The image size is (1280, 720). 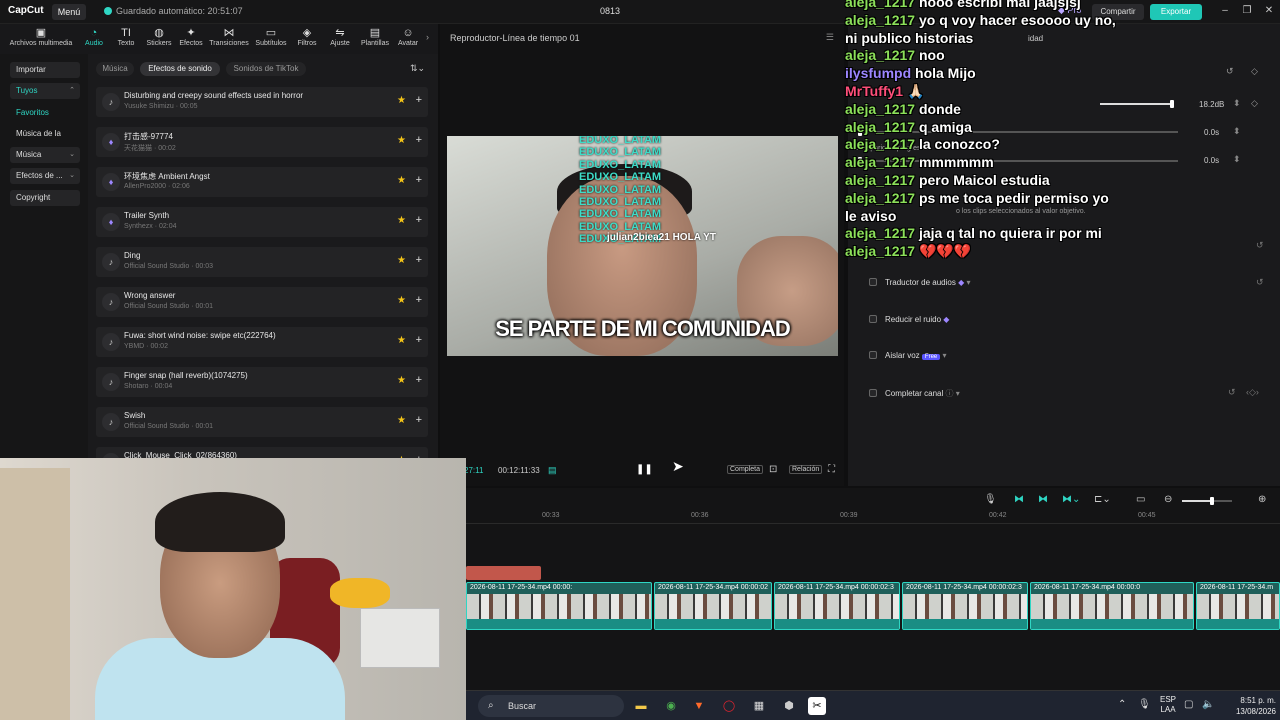 I want to click on sidebar-item-6: Copyright, so click(x=45, y=198).